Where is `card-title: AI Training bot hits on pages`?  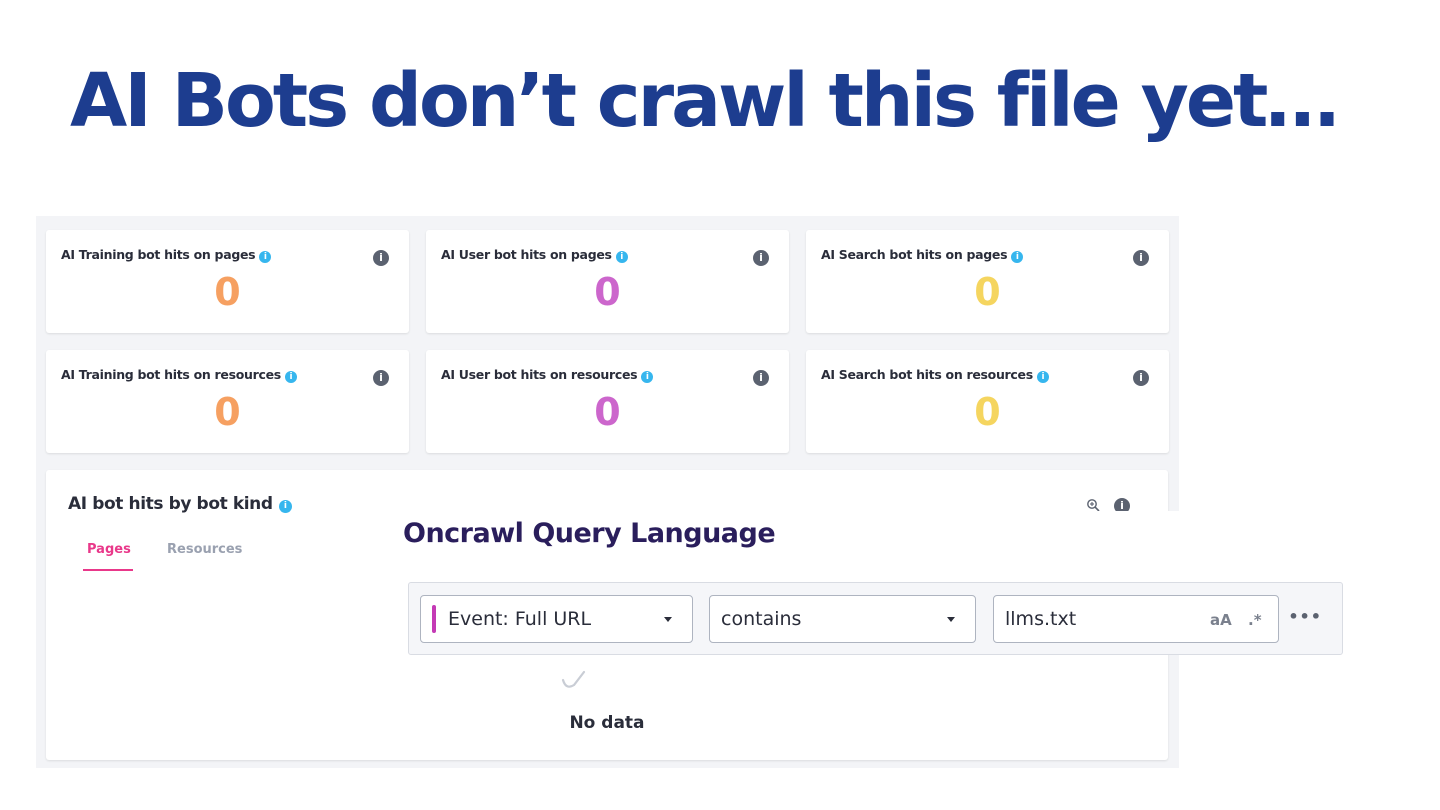
card-title: AI Training bot hits on pages is located at coordinates (158, 254).